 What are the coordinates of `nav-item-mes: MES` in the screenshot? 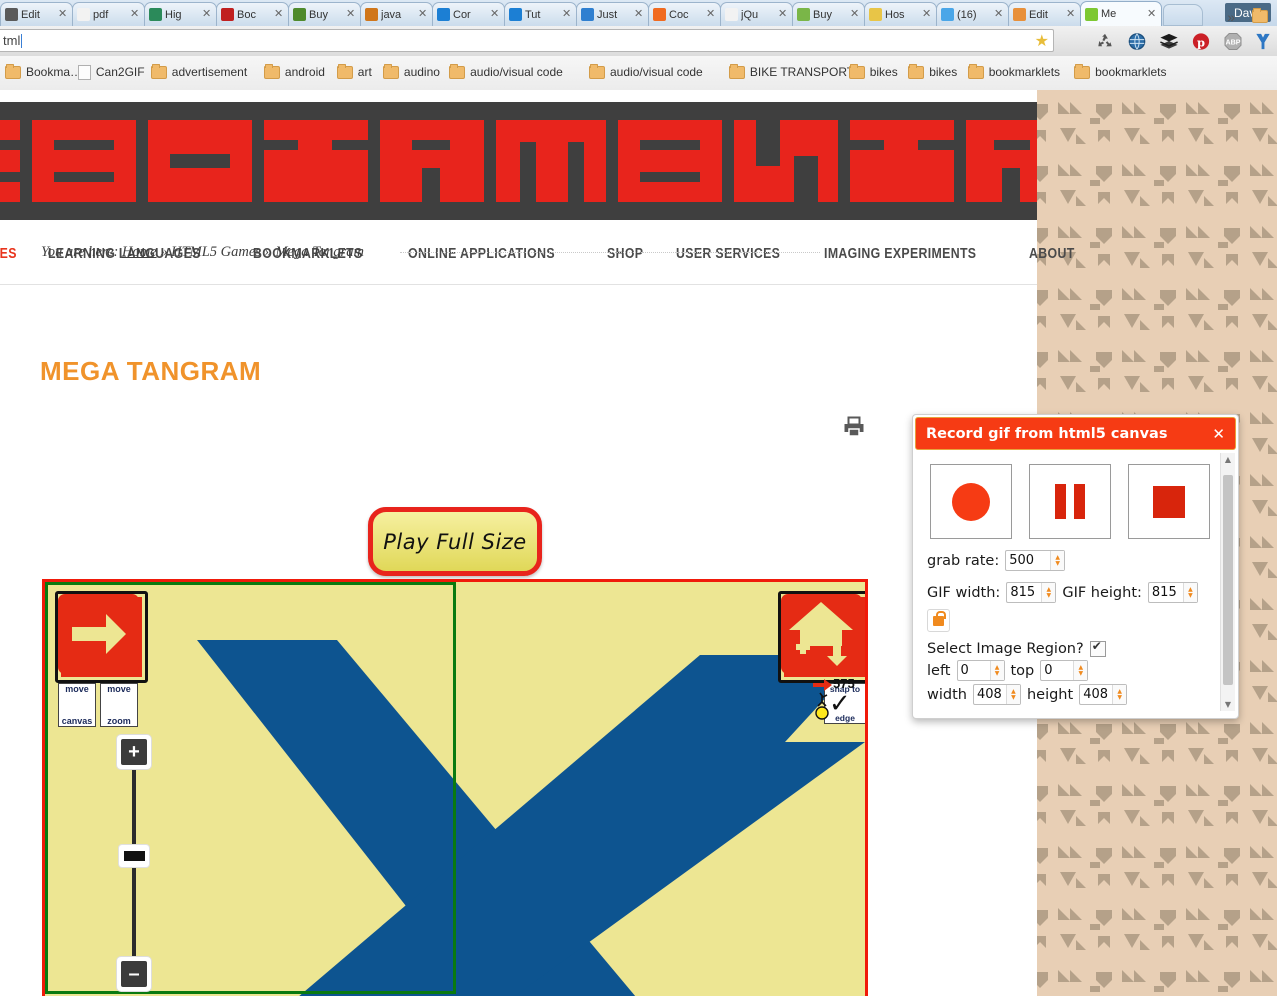 It's located at (14, 254).